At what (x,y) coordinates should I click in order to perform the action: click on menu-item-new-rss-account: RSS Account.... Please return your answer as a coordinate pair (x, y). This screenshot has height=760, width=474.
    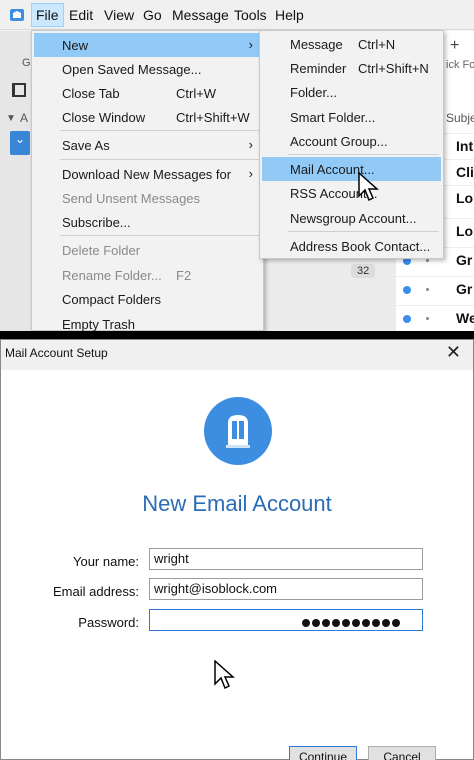
    Looking at the image, I should click on (351, 193).